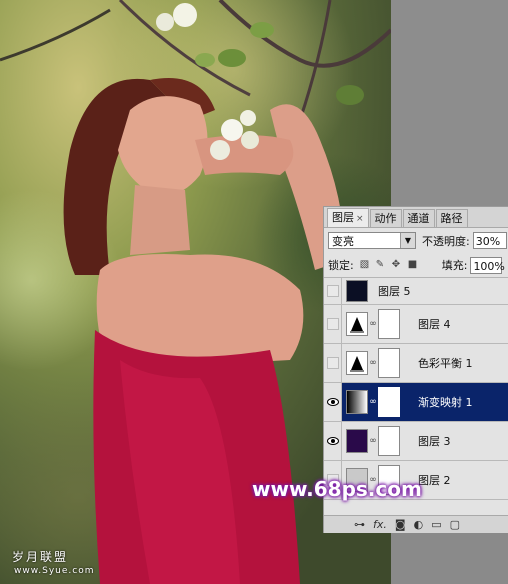 Image resolution: width=508 pixels, height=584 pixels. Describe the element at coordinates (416, 324) in the screenshot. I see `layer-row-layer4: ∞ 图层 4` at that location.